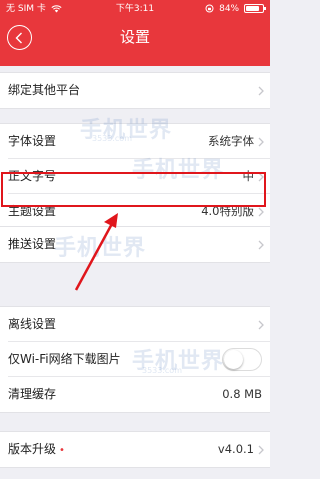 The image size is (320, 479). What do you see at coordinates (139, 449) in the screenshot?
I see `settings-row-version-upgrade: 版本升级 • v4.0.1` at bounding box center [139, 449].